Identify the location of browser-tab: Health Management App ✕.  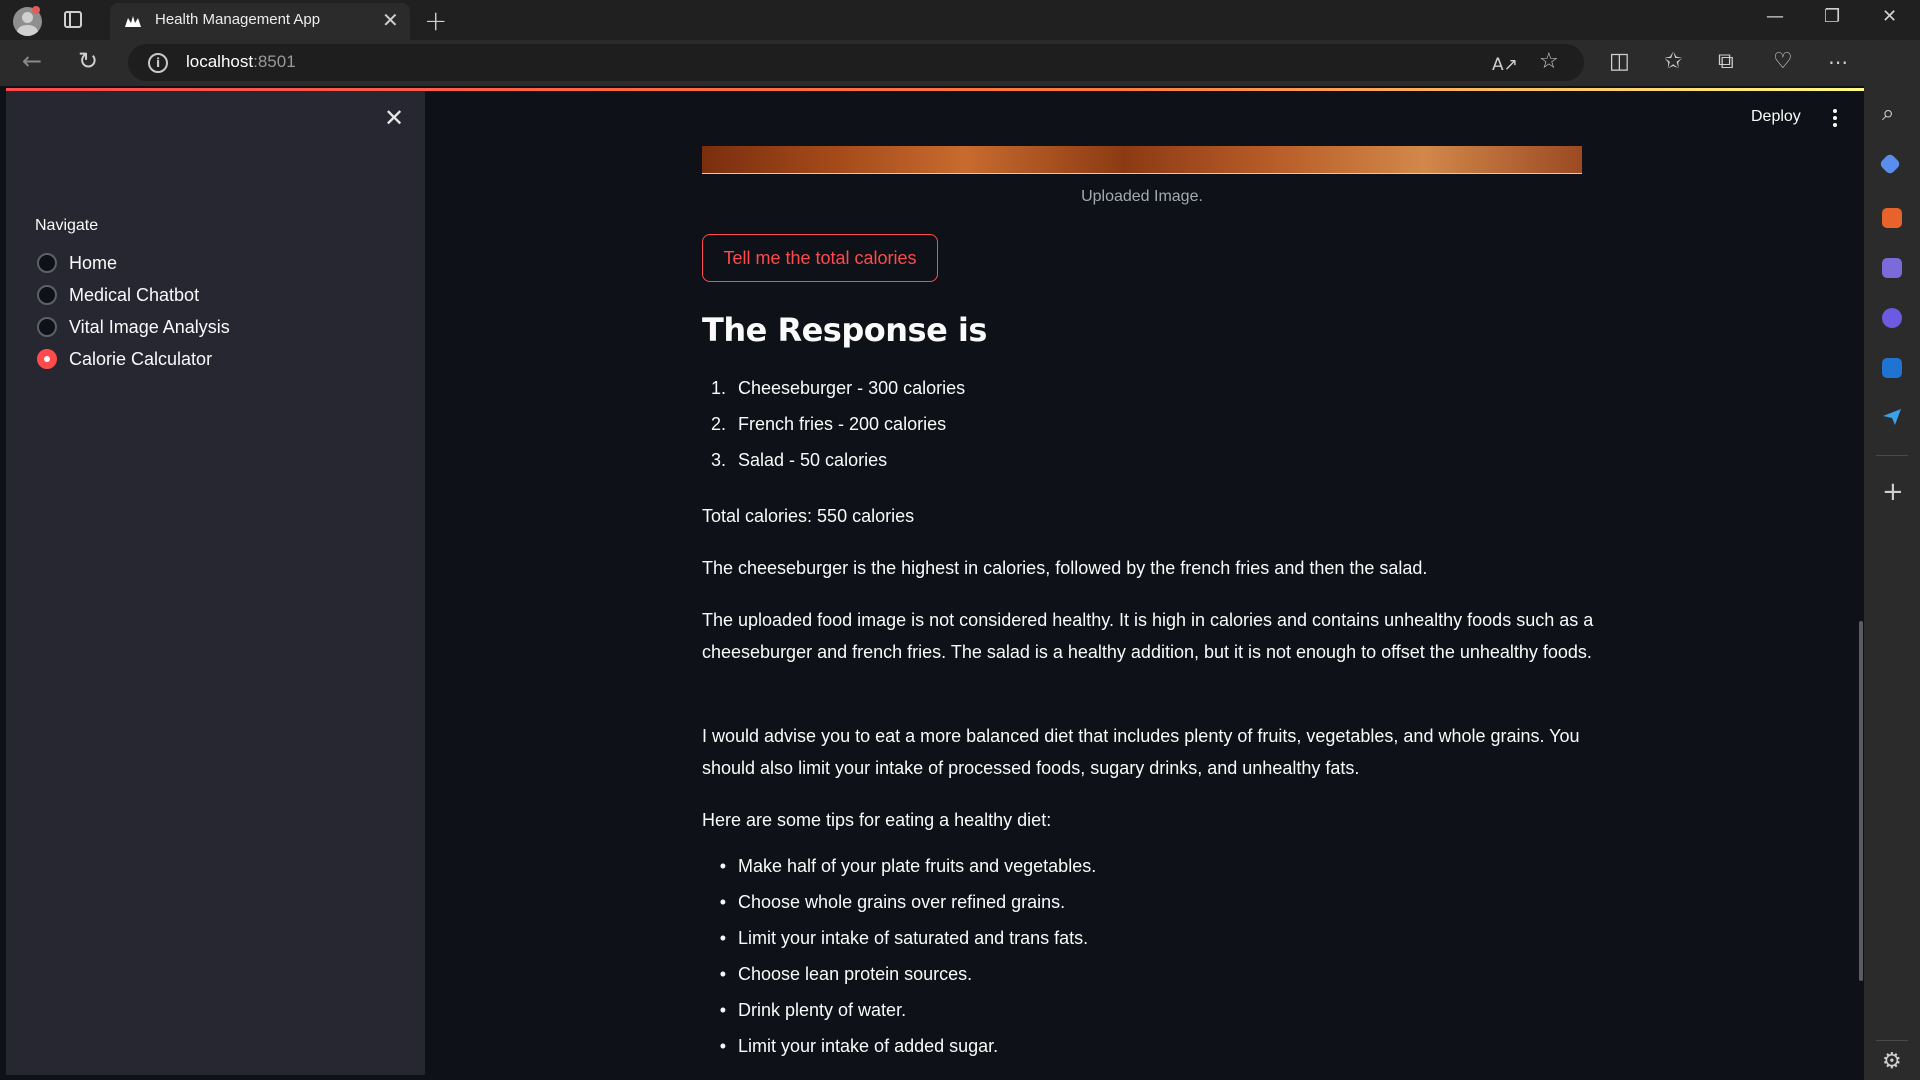
(260, 21).